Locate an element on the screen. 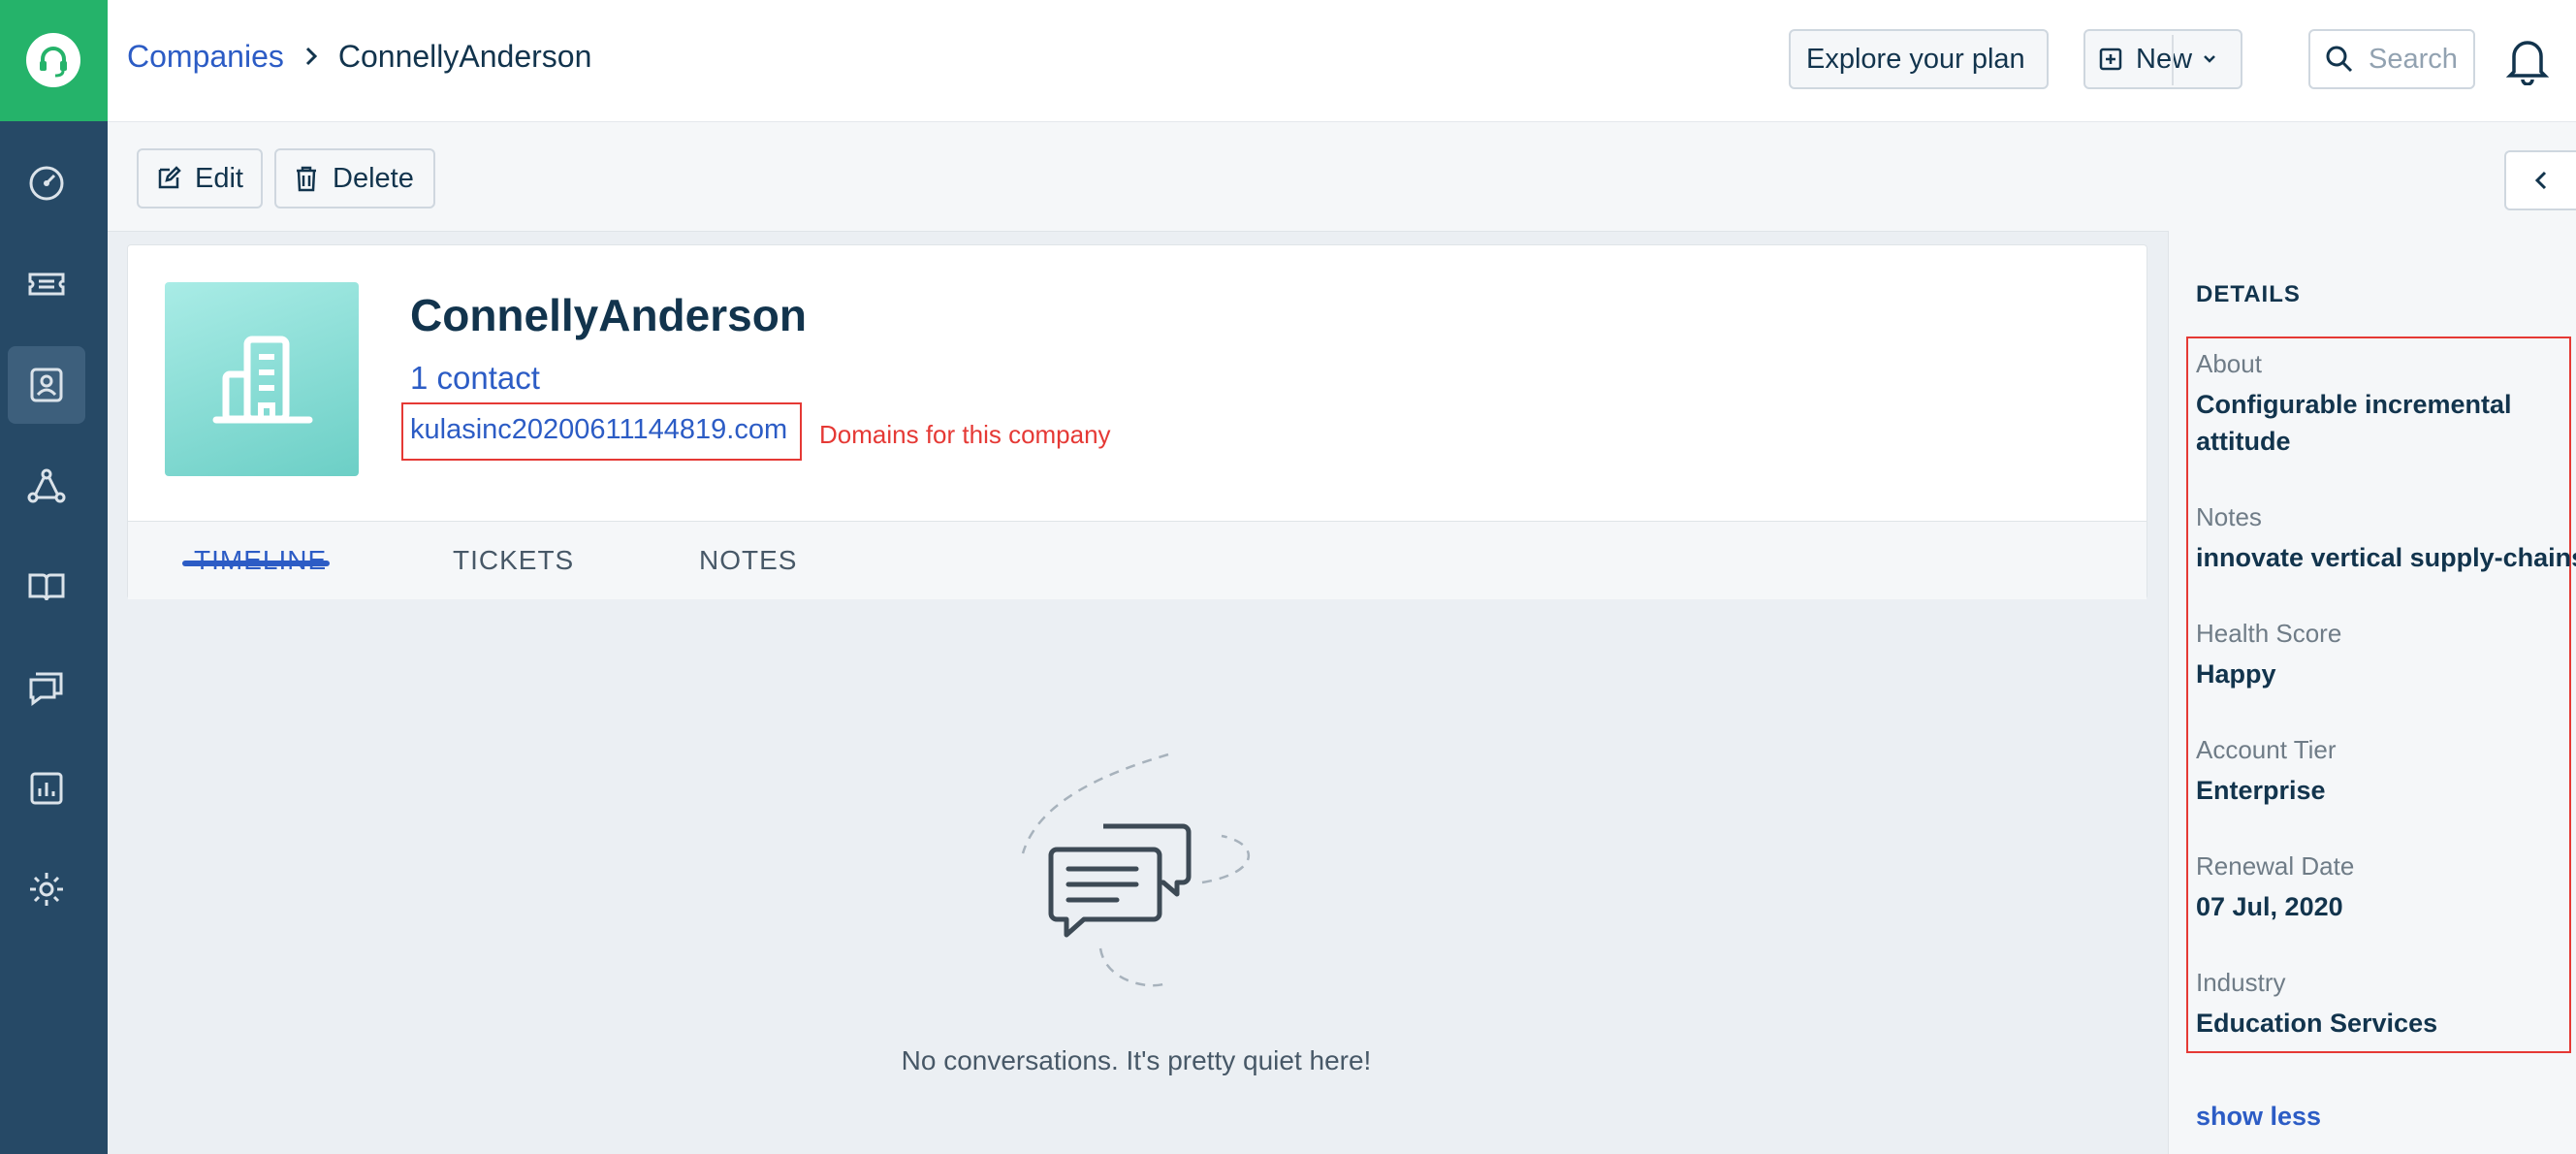  delete-label: Delete is located at coordinates (373, 178).